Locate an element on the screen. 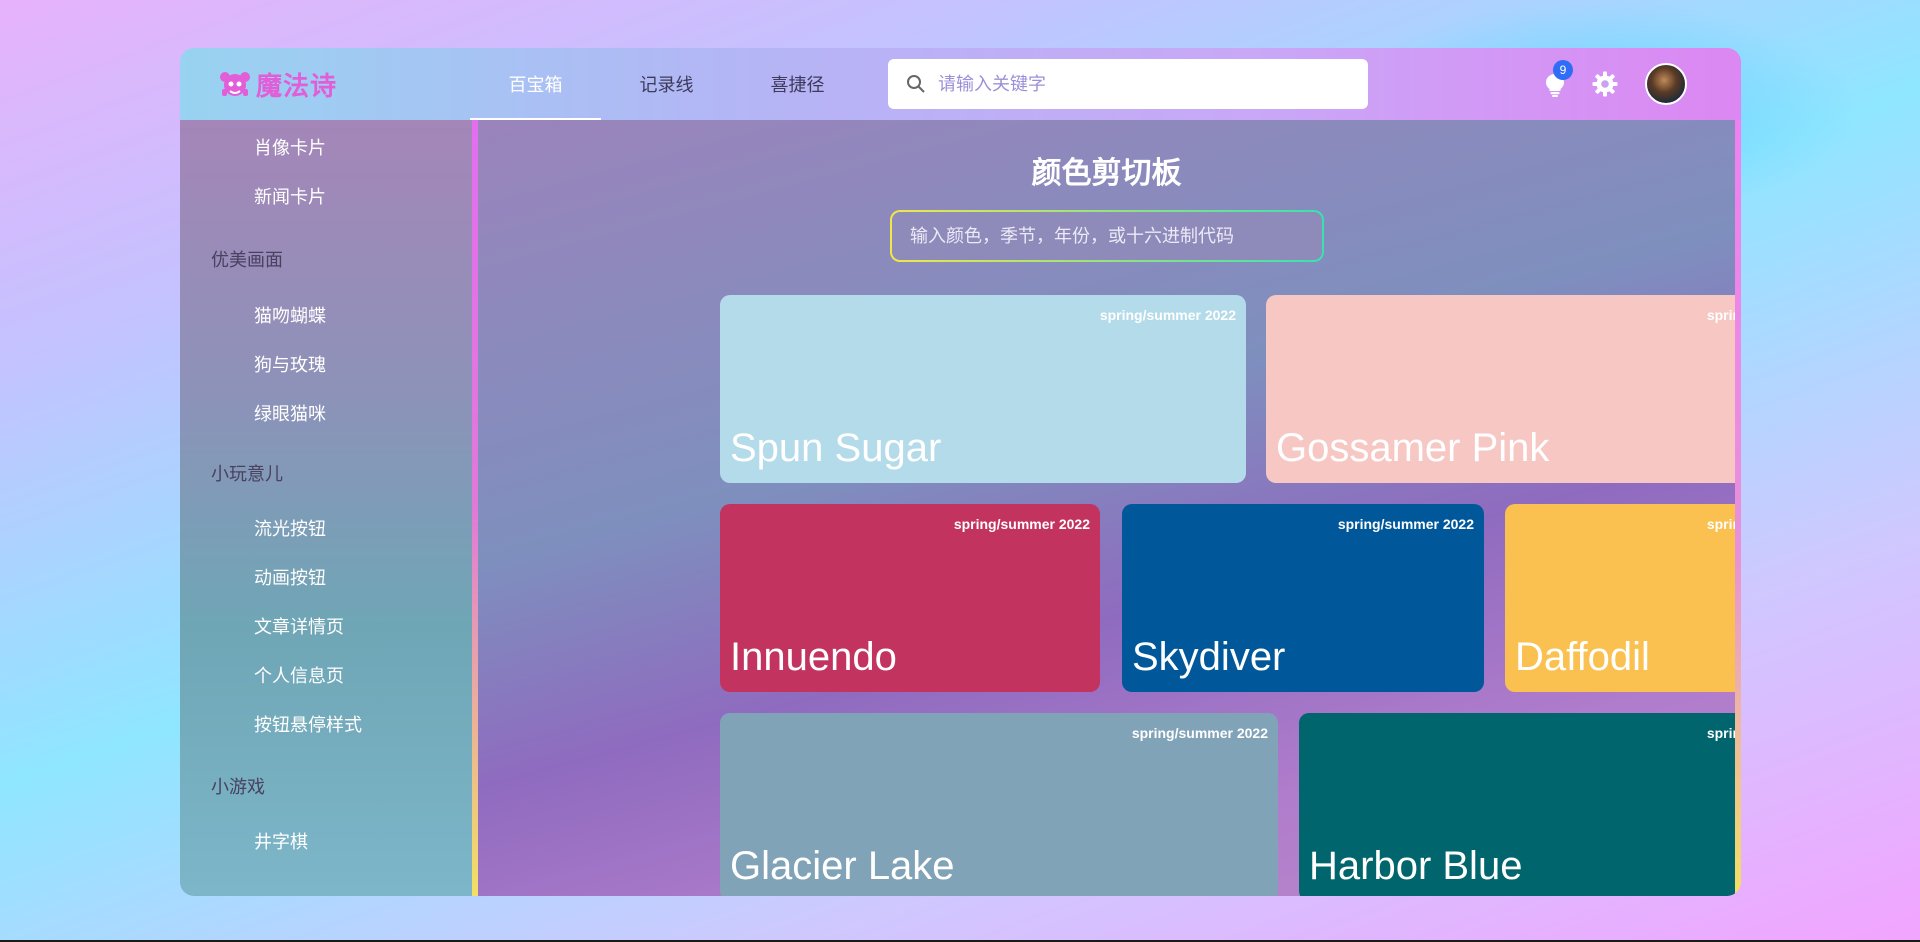 The width and height of the screenshot is (1920, 942). header-search is located at coordinates (1128, 84).